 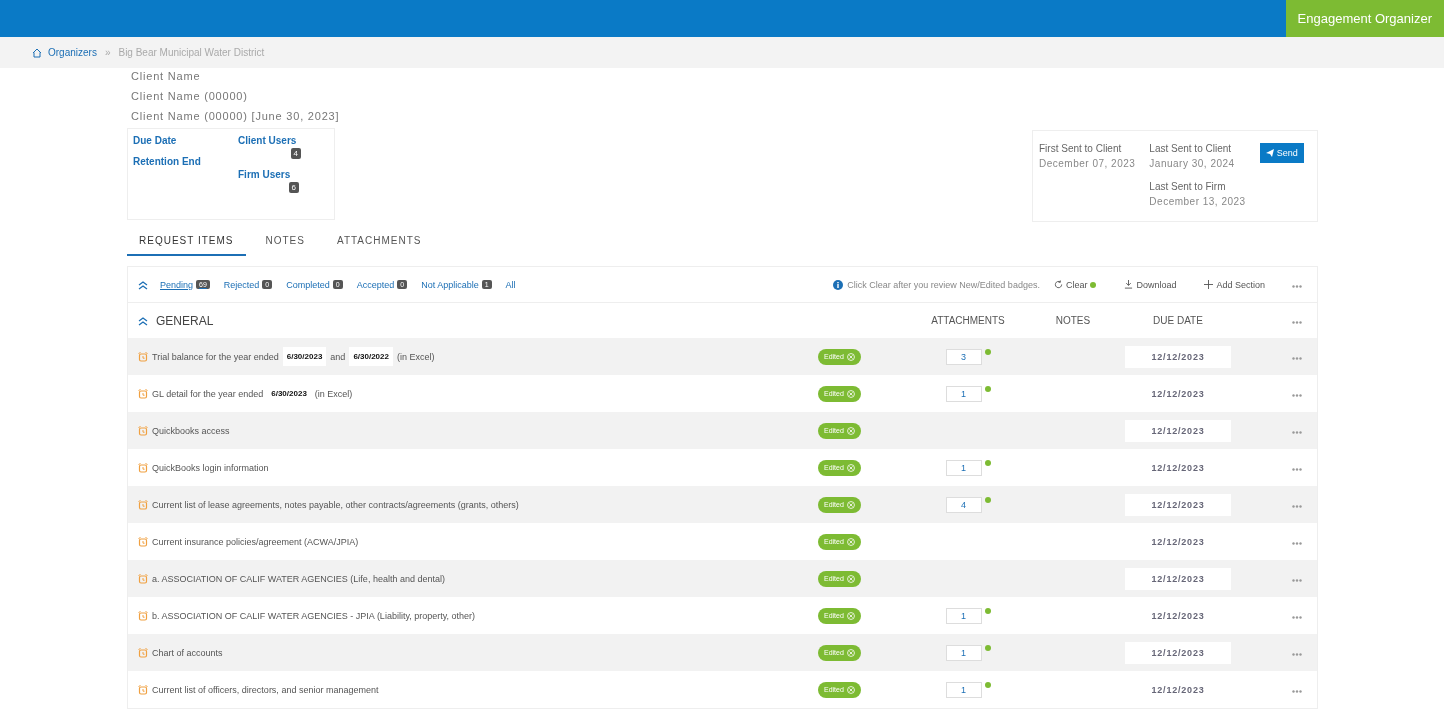 I want to click on clear-button: Clear, so click(x=1075, y=284).